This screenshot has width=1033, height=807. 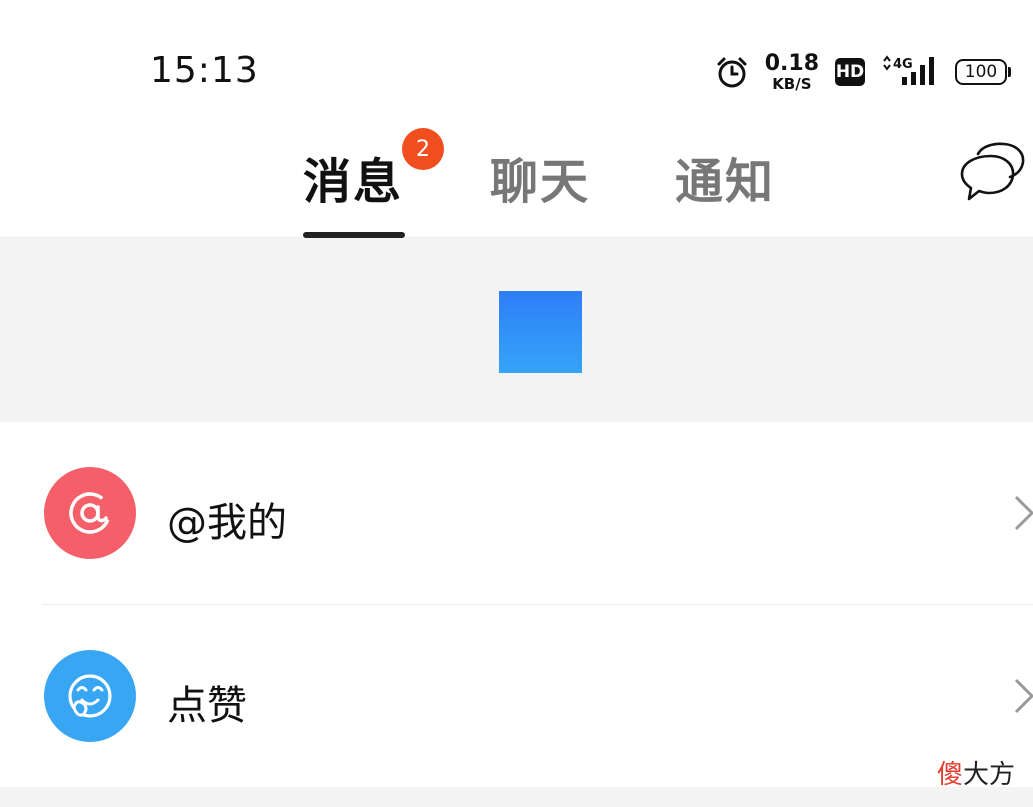 What do you see at coordinates (725, 177) in the screenshot?
I see `tab-notifications: 通知` at bounding box center [725, 177].